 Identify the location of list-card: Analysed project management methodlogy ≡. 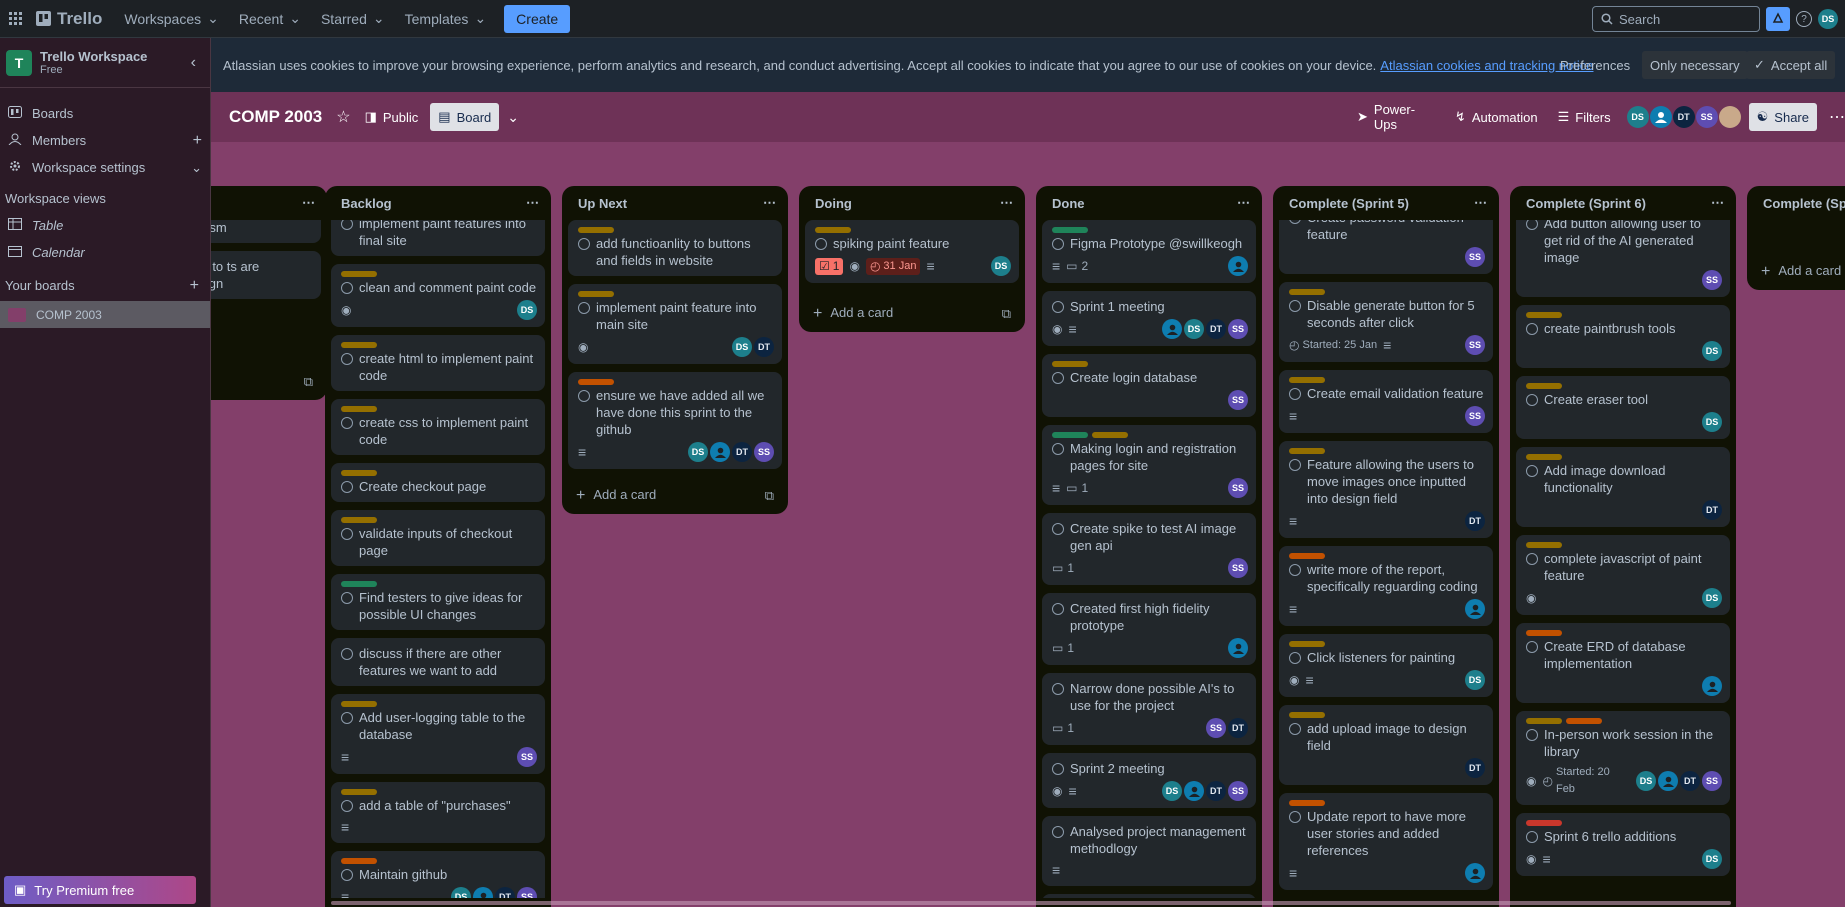
(1149, 851).